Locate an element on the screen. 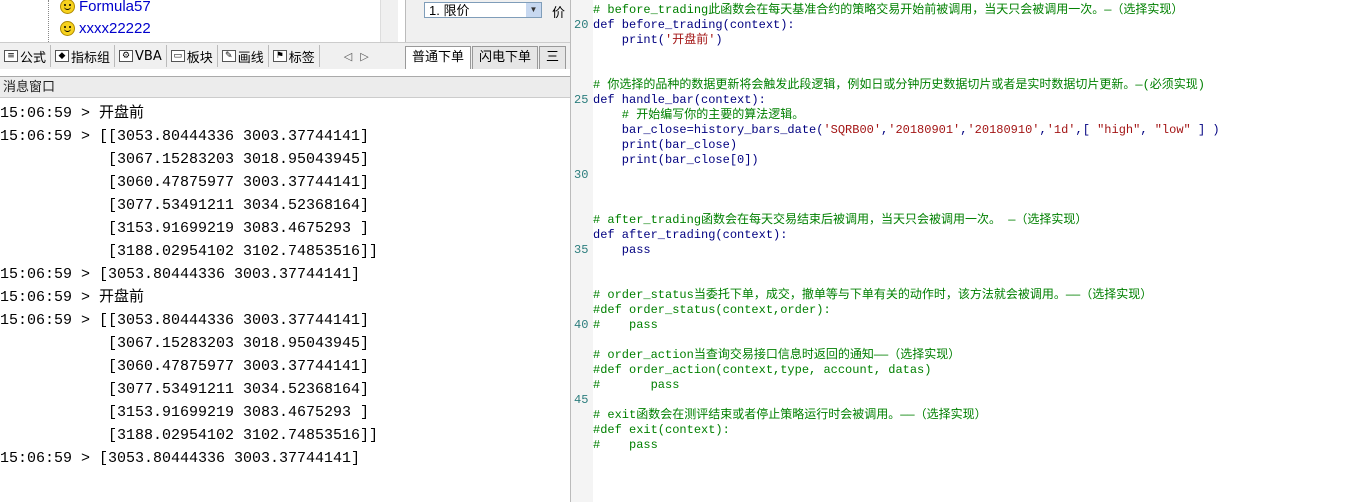  sector-icon: ▭ is located at coordinates (177, 56).